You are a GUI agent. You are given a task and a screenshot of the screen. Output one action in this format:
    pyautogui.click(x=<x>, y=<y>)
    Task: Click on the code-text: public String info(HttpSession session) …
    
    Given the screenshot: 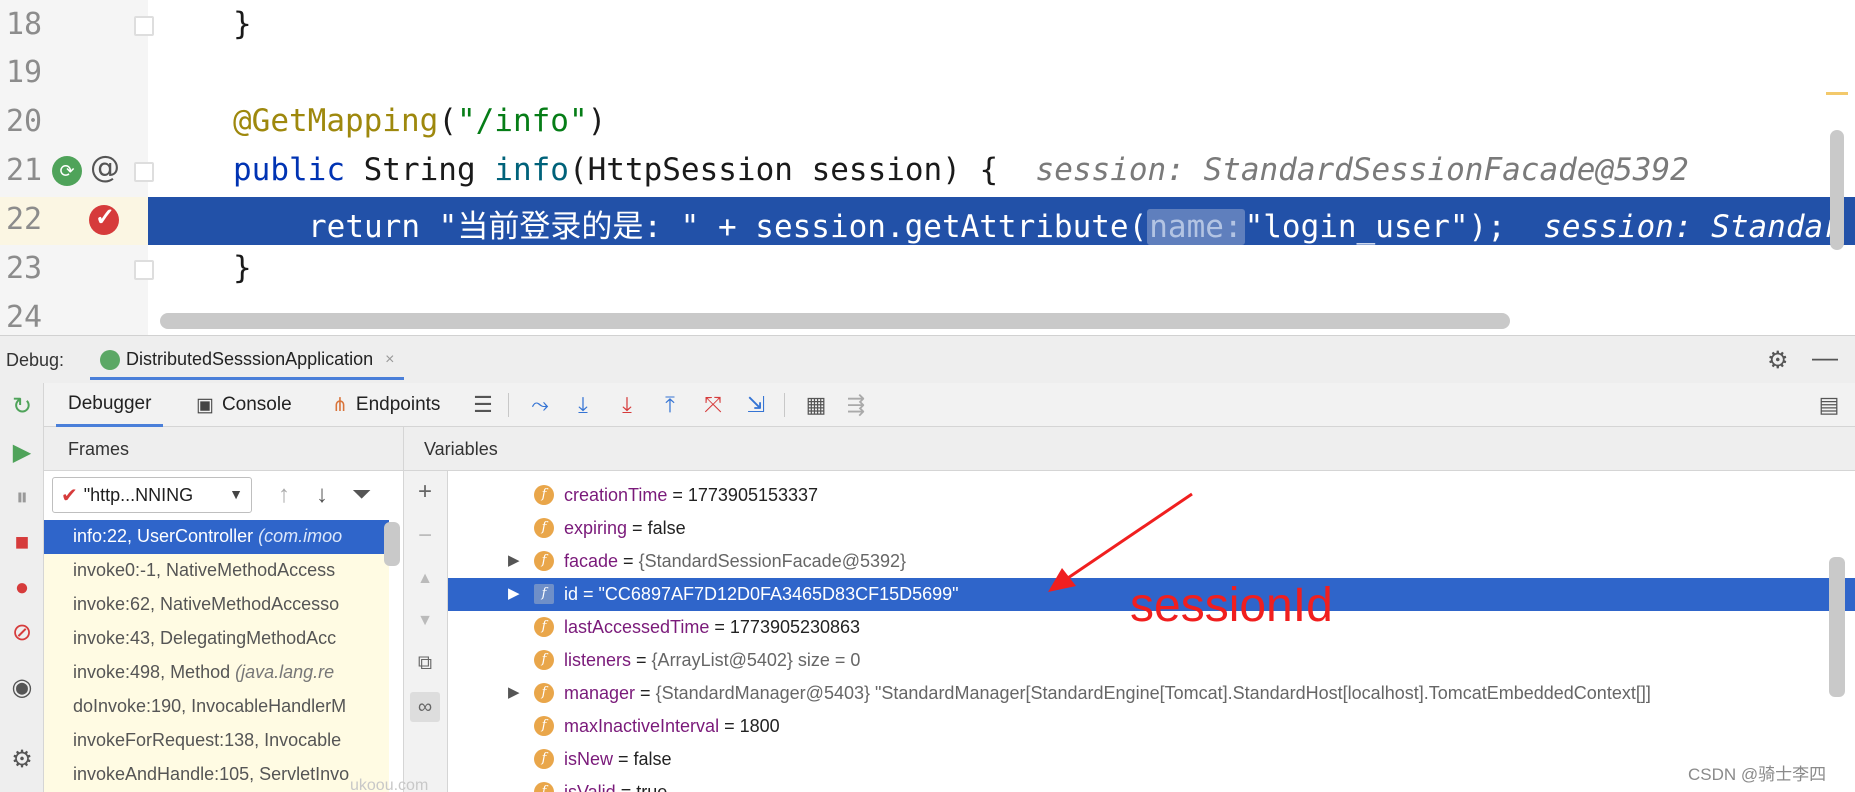 What is the action you would take?
    pyautogui.click(x=961, y=170)
    